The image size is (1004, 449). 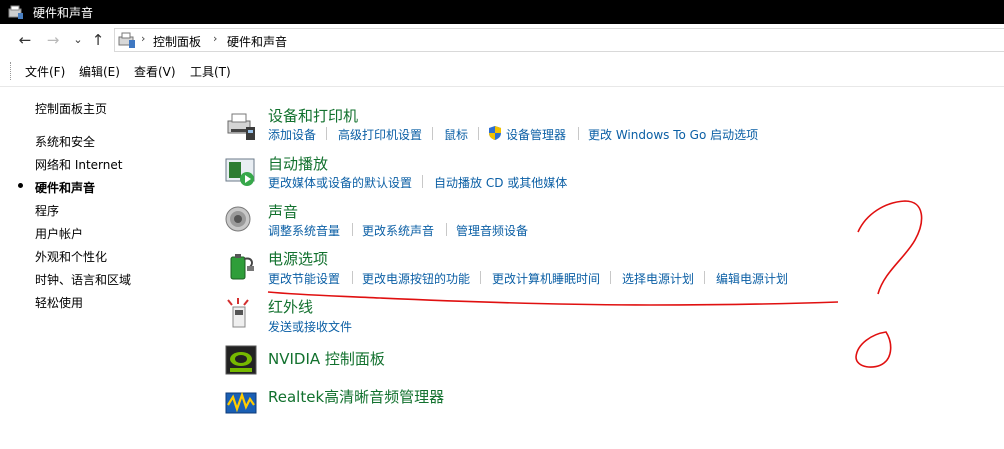 What do you see at coordinates (298, 163) in the screenshot?
I see `category-title-autoplay: 自动播放` at bounding box center [298, 163].